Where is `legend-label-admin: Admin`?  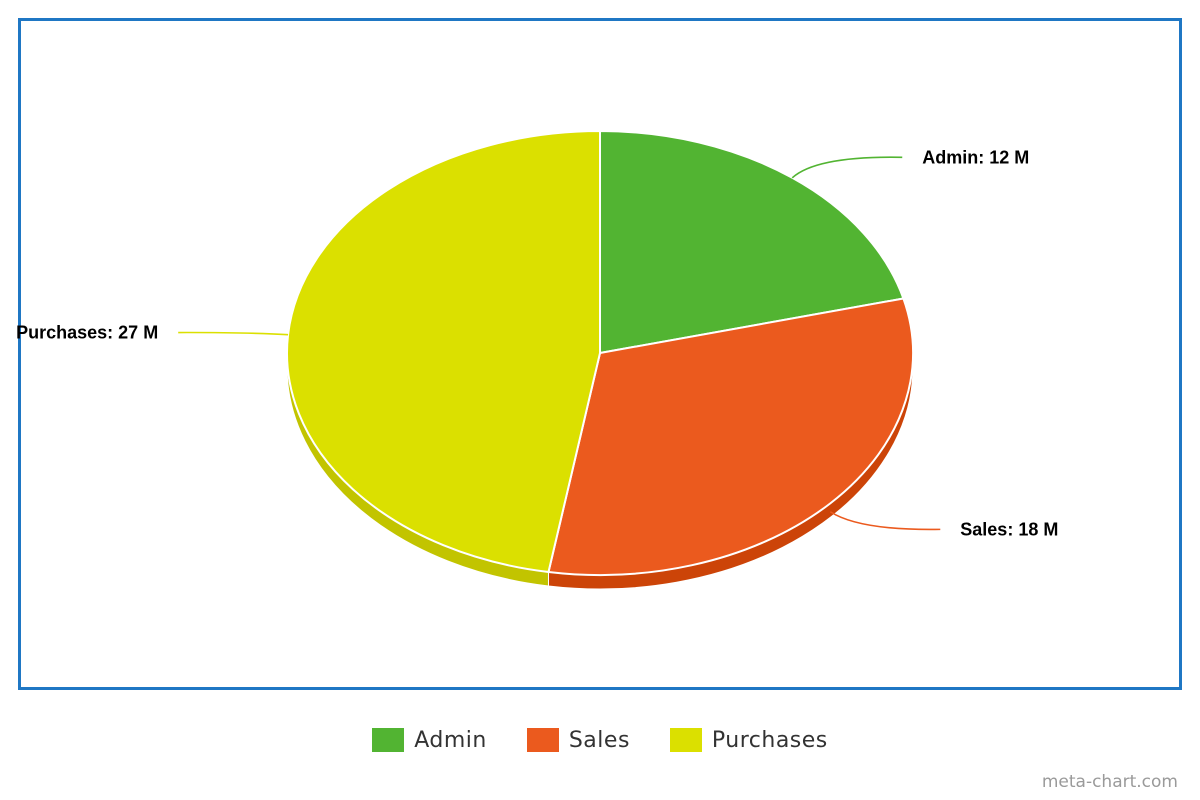 legend-label-admin: Admin is located at coordinates (450, 740).